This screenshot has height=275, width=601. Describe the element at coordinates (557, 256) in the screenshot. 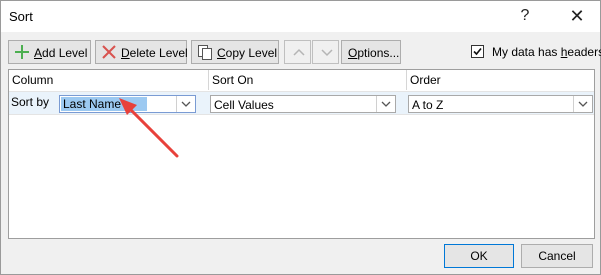

I see `cancel-button: Cancel` at that location.